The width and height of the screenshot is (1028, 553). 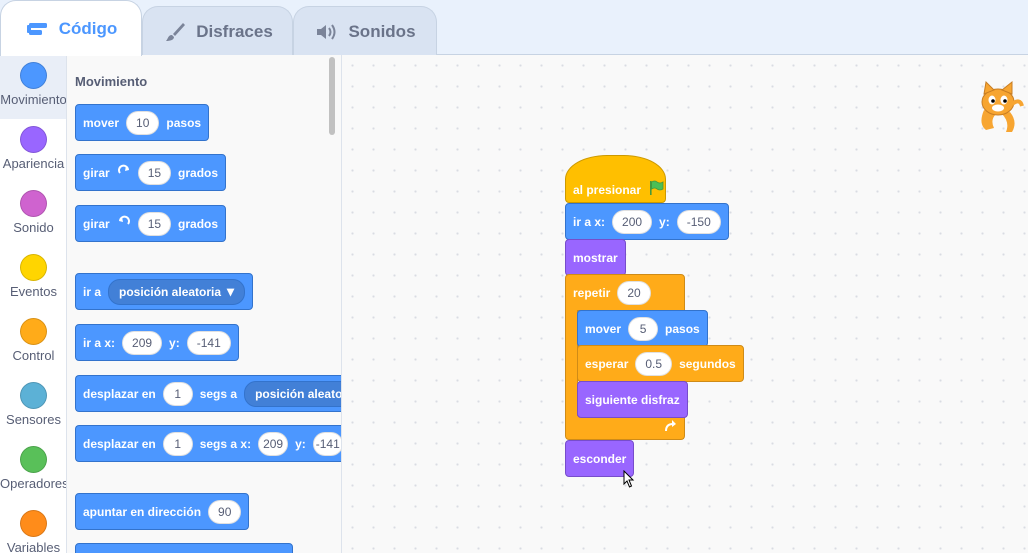 What do you see at coordinates (592, 292) in the screenshot?
I see `block-text: repetir` at bounding box center [592, 292].